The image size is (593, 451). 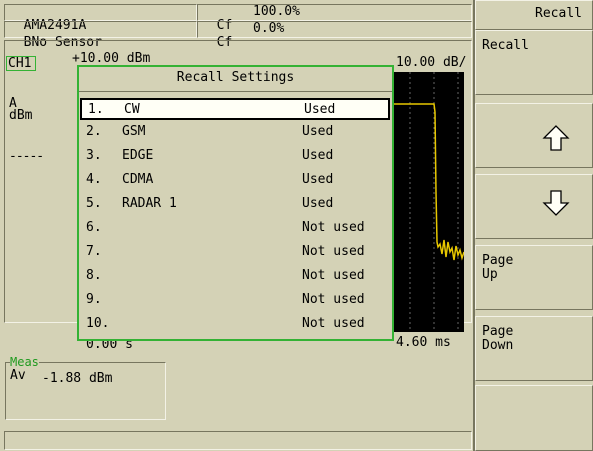 What do you see at coordinates (556, 203) in the screenshot?
I see `down-arrow-icon` at bounding box center [556, 203].